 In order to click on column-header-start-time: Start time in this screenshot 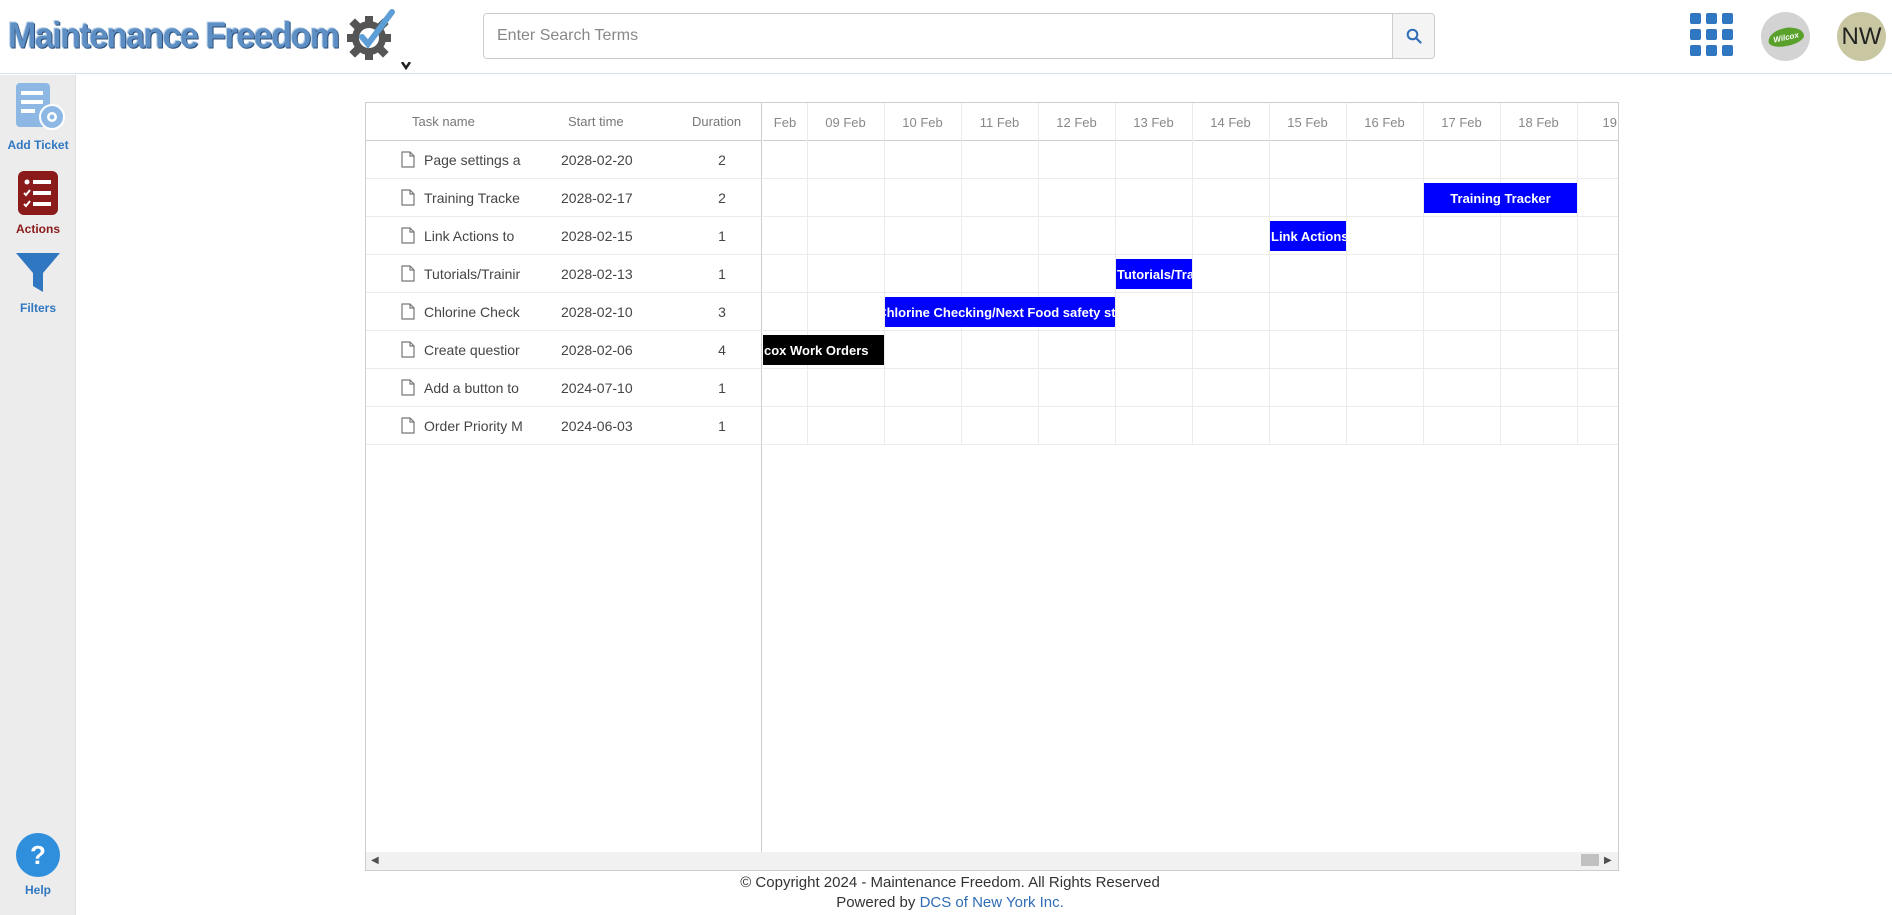, I will do `click(596, 121)`.